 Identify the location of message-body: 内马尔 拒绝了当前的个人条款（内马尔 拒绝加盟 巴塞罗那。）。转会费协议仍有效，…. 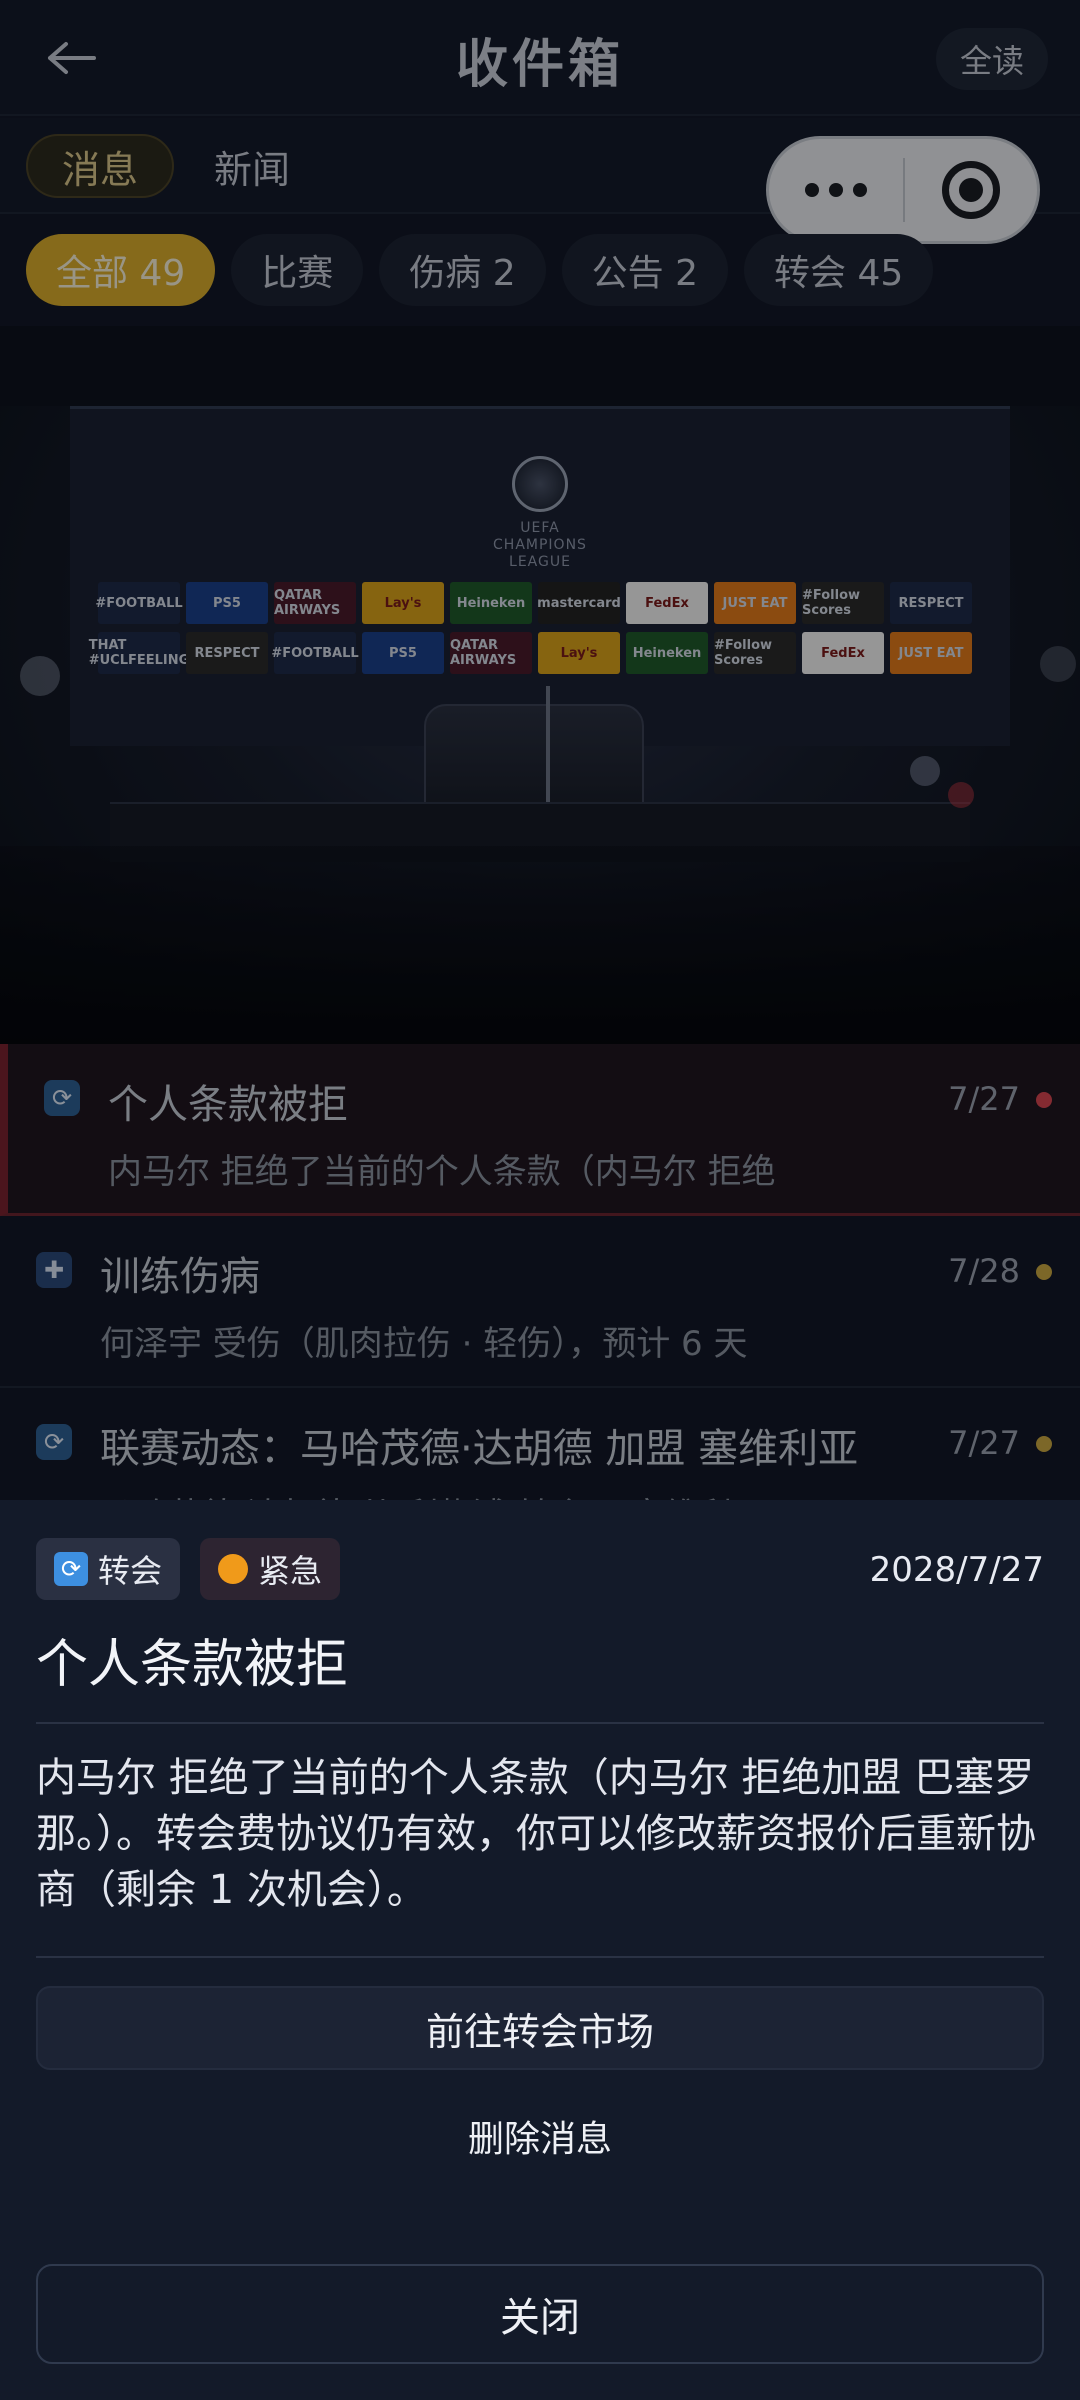
(536, 1834).